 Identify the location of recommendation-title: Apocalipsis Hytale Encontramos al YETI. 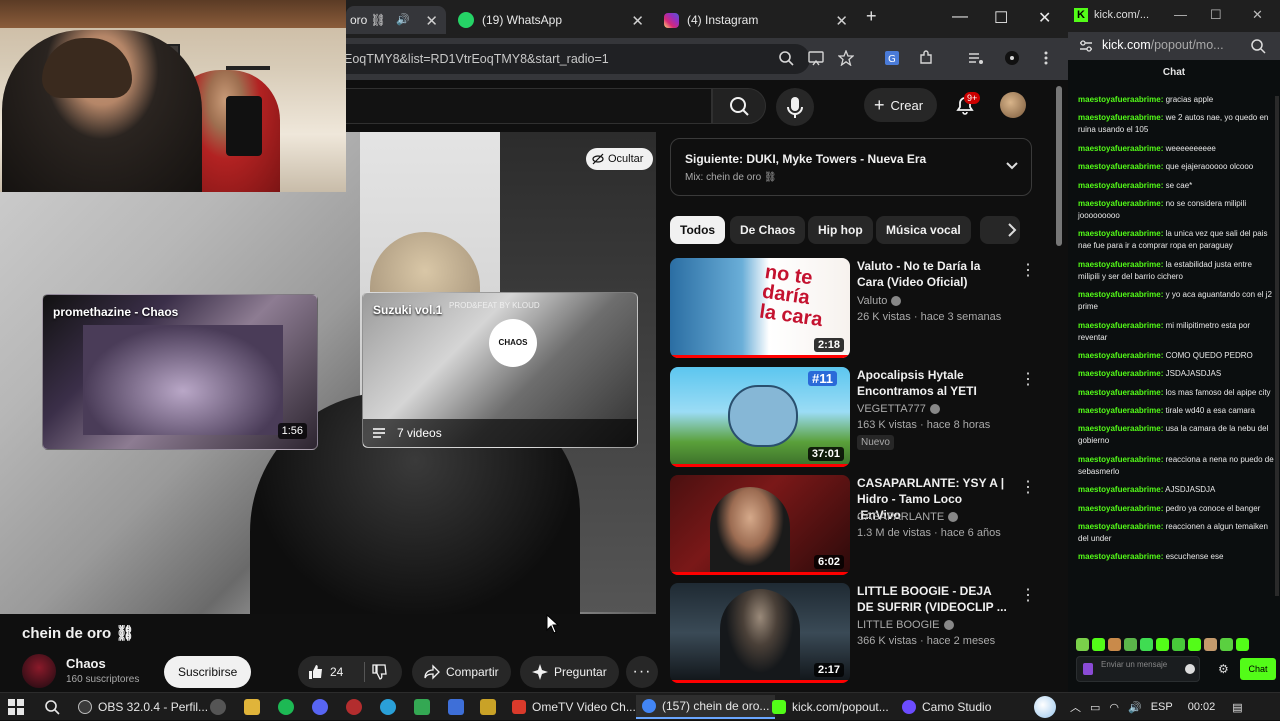
(932, 383).